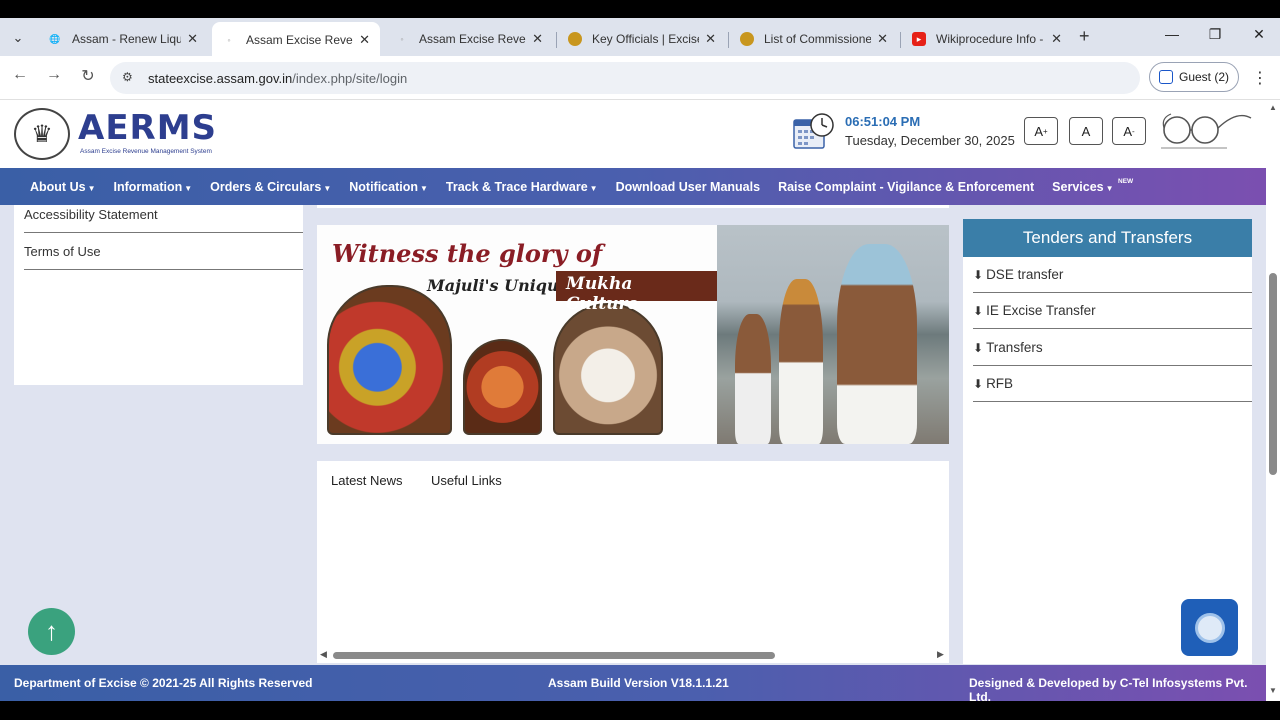 The height and width of the screenshot is (720, 1280). Describe the element at coordinates (1112, 280) in the screenshot. I see `link-dse-transfer: ⬇ DSE transfer` at that location.